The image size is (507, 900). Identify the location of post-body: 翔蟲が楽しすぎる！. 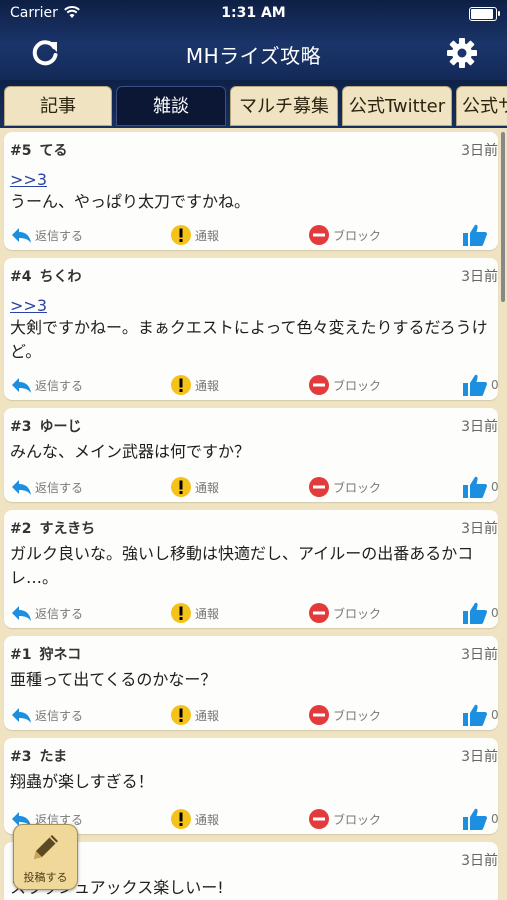
(82, 781).